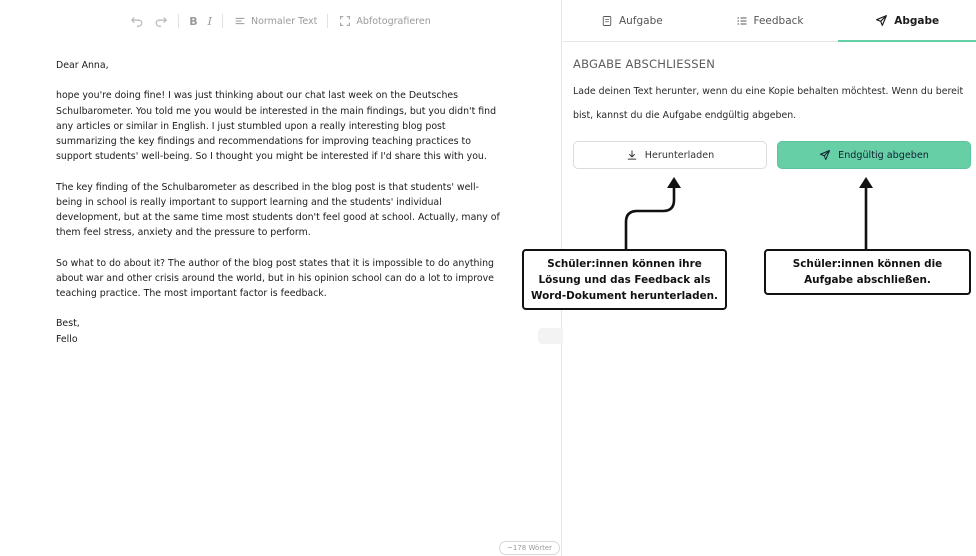 The height and width of the screenshot is (556, 976). Describe the element at coordinates (741, 20) in the screenshot. I see `list-icon` at that location.